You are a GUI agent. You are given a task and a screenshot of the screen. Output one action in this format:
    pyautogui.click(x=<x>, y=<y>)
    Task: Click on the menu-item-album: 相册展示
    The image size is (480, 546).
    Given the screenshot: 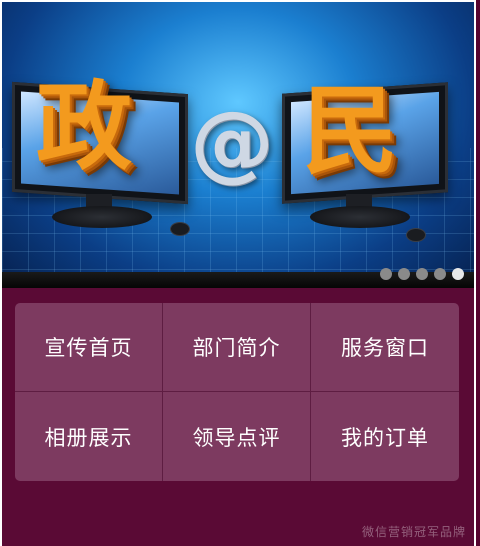 What is the action you would take?
    pyautogui.click(x=89, y=436)
    